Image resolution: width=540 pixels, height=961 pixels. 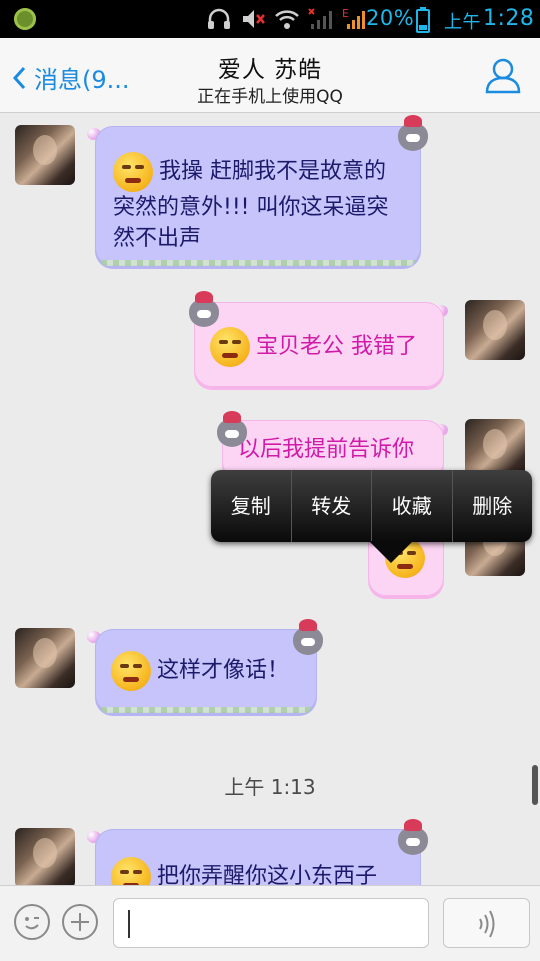 I want to click on input-bar, so click(x=270, y=923).